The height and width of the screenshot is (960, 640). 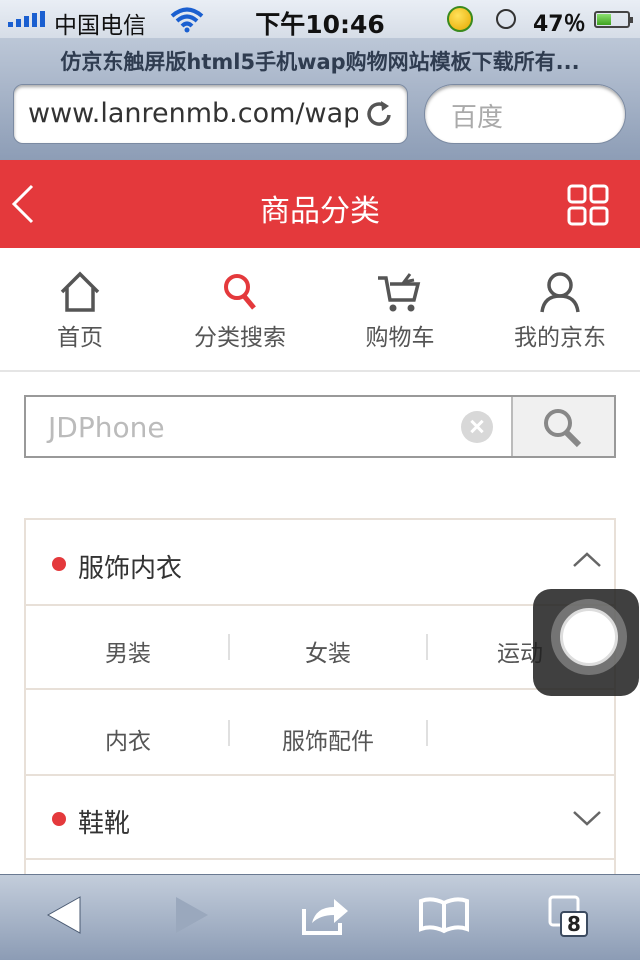 I want to click on security-app-icon, so click(x=460, y=19).